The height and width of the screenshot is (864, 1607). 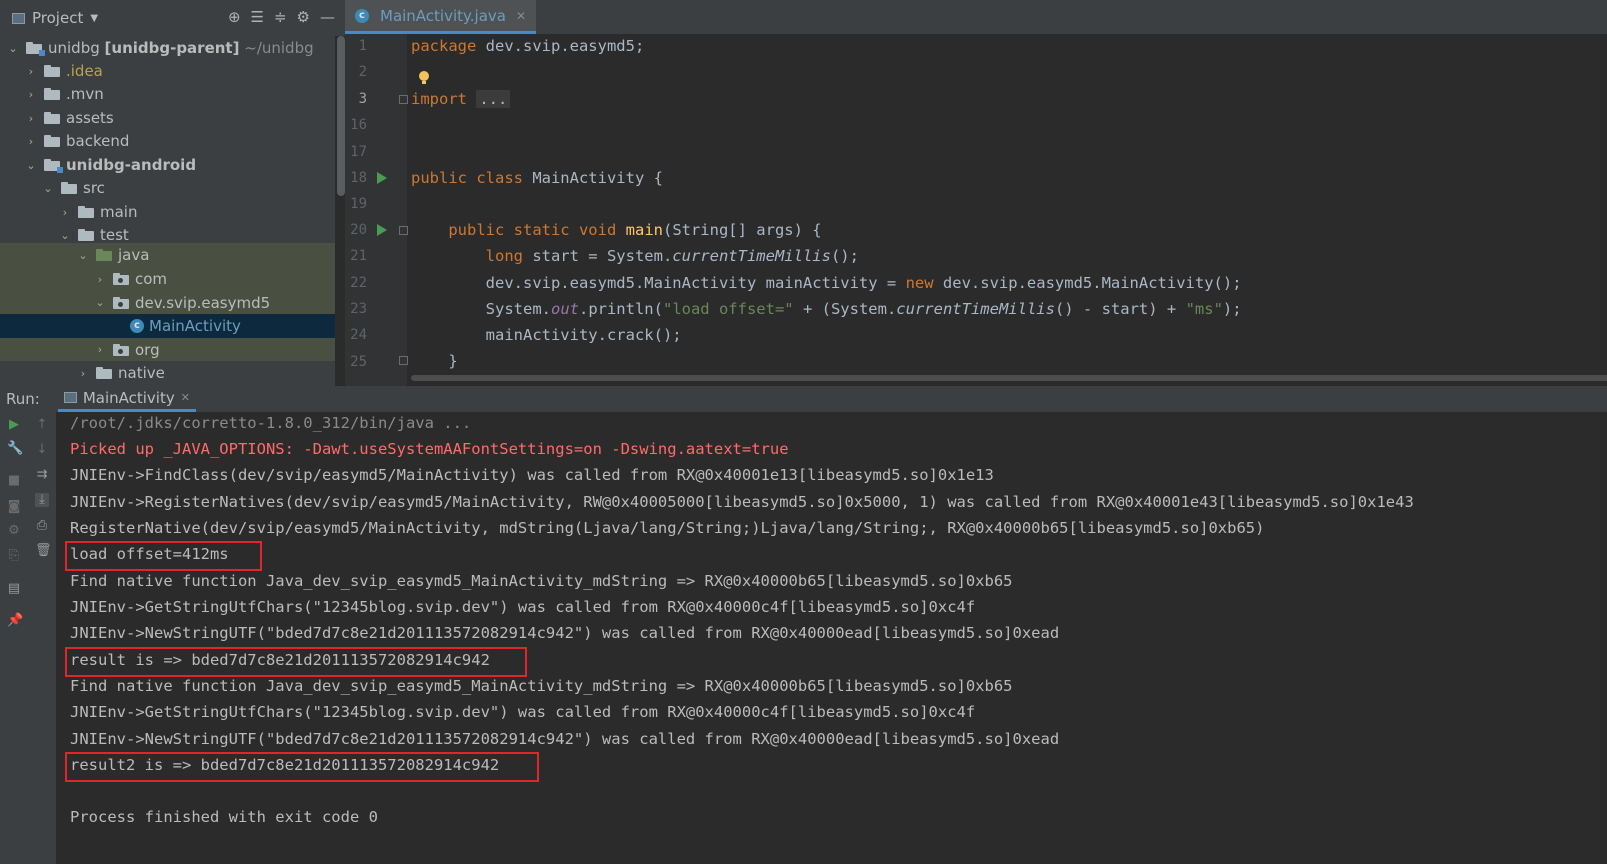 I want to click on tree-item-backend: › backend, so click(x=167, y=141).